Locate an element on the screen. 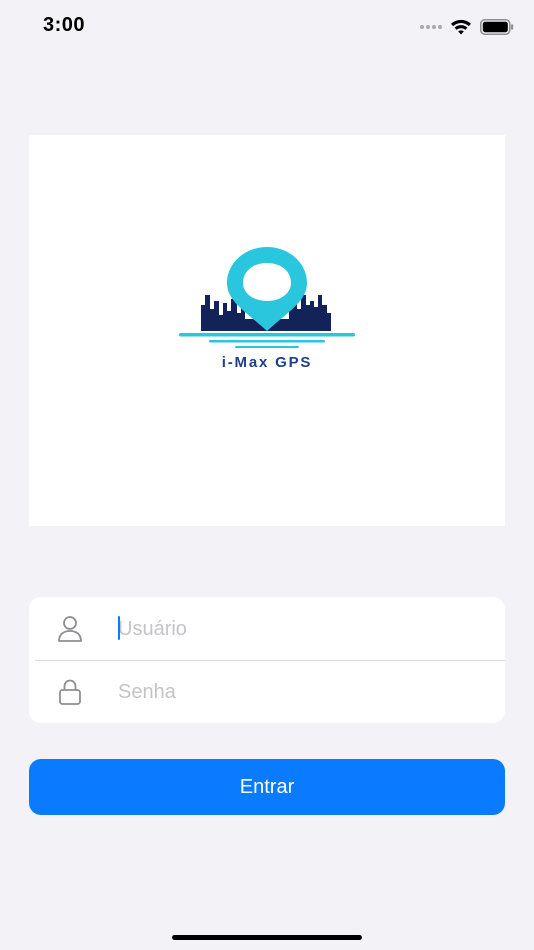  map-pin-city-skyline-logo is located at coordinates (267, 297).